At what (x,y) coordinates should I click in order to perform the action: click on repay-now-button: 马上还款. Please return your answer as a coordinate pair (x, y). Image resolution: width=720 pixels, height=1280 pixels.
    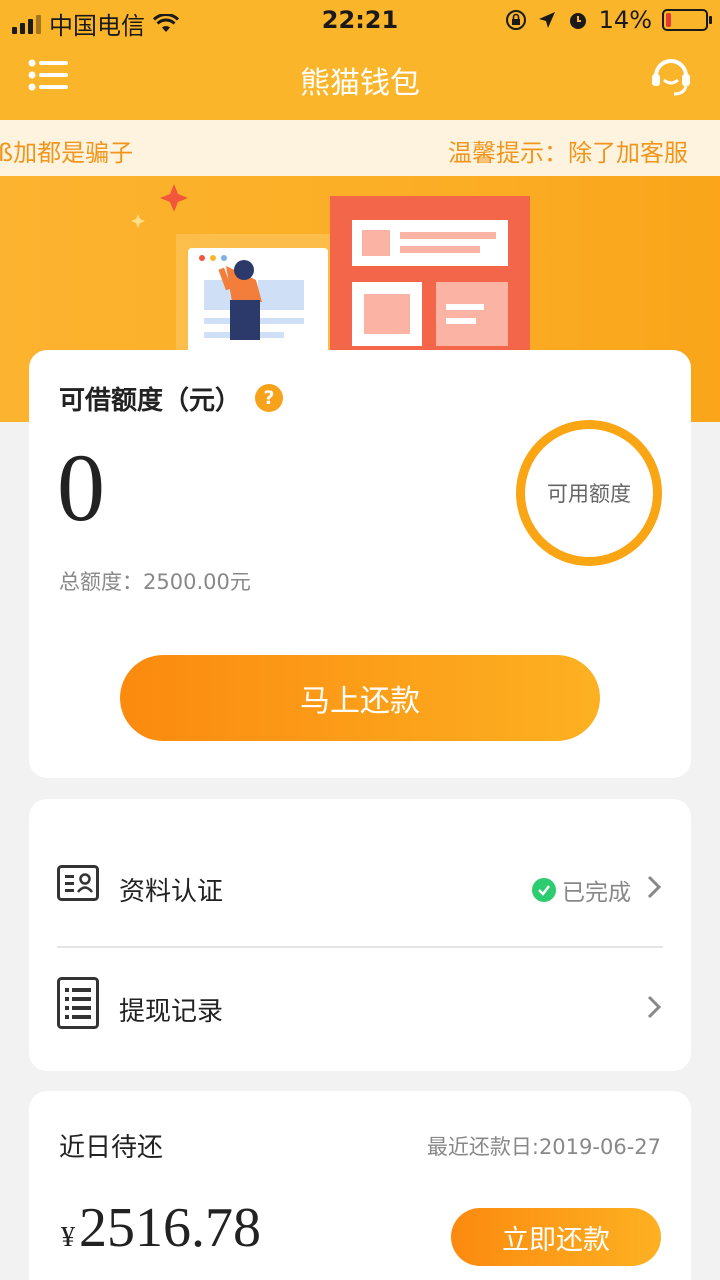
    Looking at the image, I should click on (360, 698).